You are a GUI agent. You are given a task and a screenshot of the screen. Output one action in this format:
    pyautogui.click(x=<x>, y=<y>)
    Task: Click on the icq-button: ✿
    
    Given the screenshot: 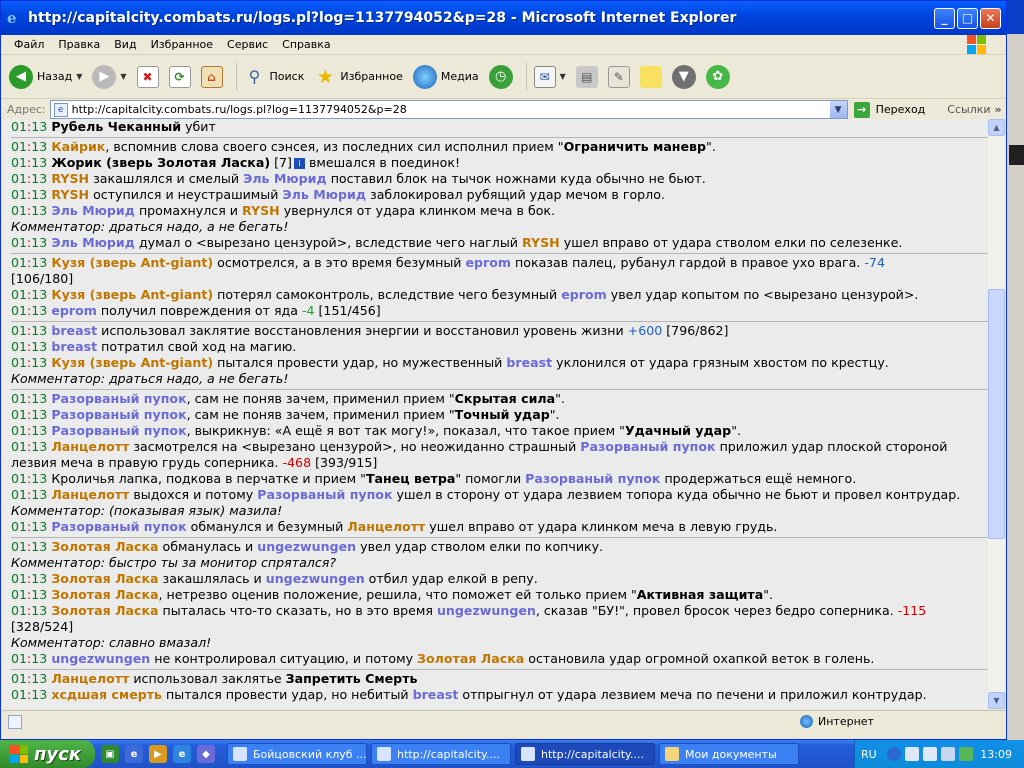 What is the action you would take?
    pyautogui.click(x=718, y=77)
    